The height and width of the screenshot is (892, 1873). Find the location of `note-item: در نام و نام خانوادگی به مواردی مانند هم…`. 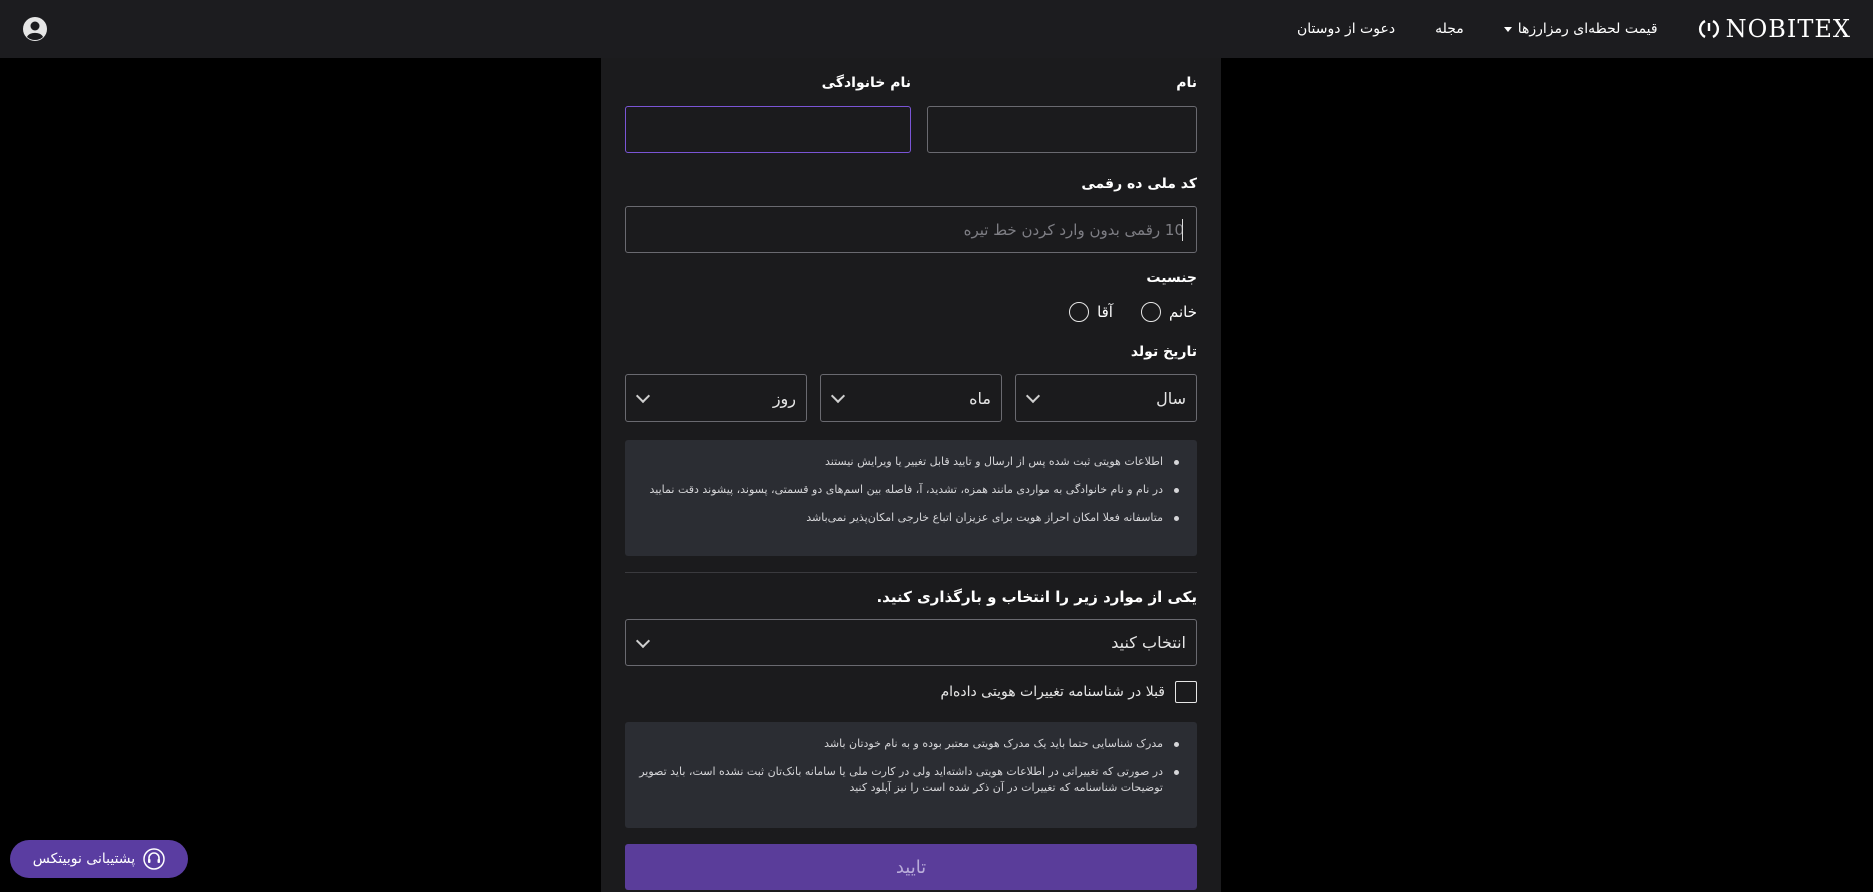

note-item: در نام و نام خانوادگی به مواردی مانند هم… is located at coordinates (911, 490).